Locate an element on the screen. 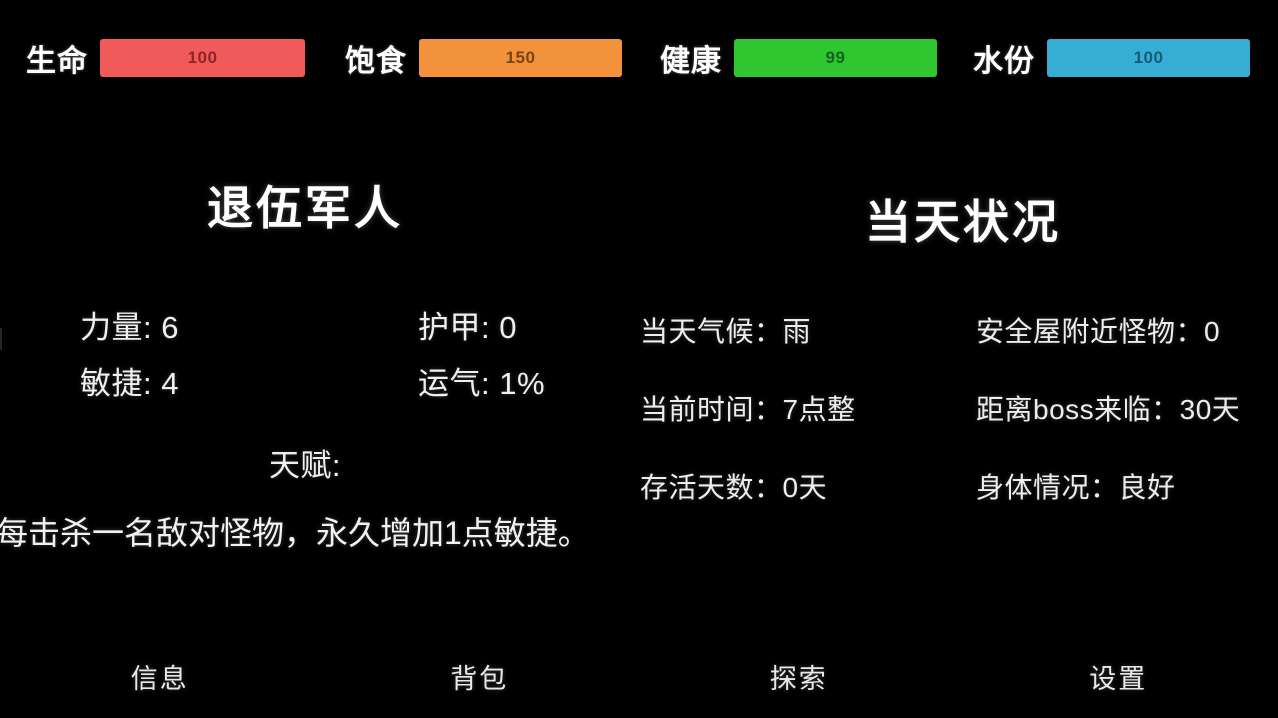 The width and height of the screenshot is (1278, 718). nav-item-explore: 探索 is located at coordinates (799, 676).